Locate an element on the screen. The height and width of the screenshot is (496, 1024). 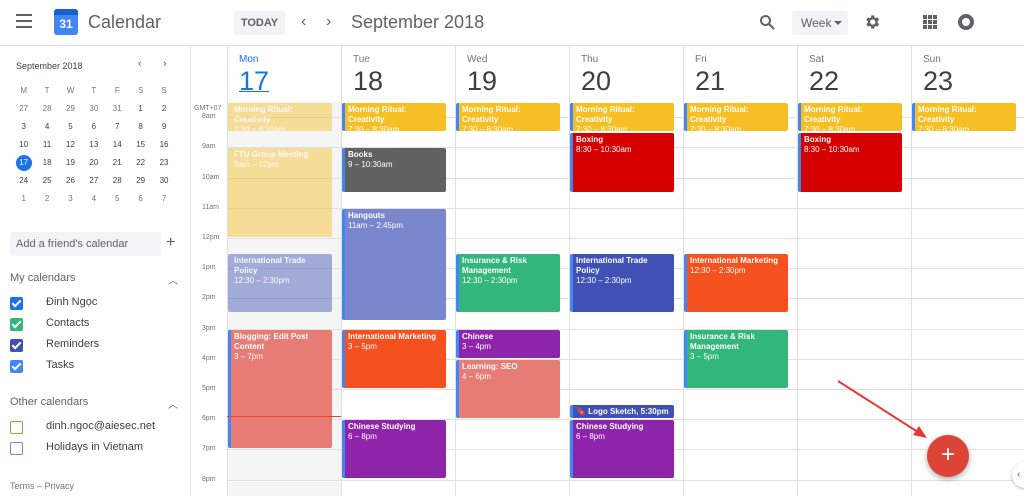
add-calendar-plus-icon: + is located at coordinates (170, 243).